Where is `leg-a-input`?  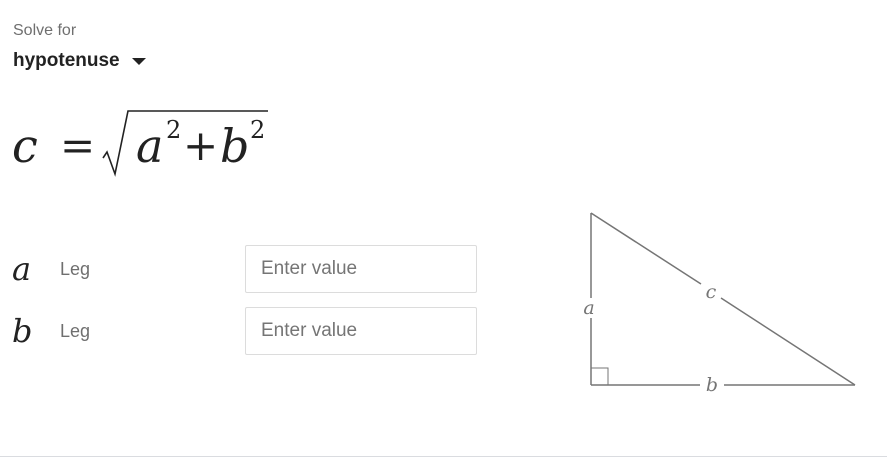
leg-a-input is located at coordinates (361, 269).